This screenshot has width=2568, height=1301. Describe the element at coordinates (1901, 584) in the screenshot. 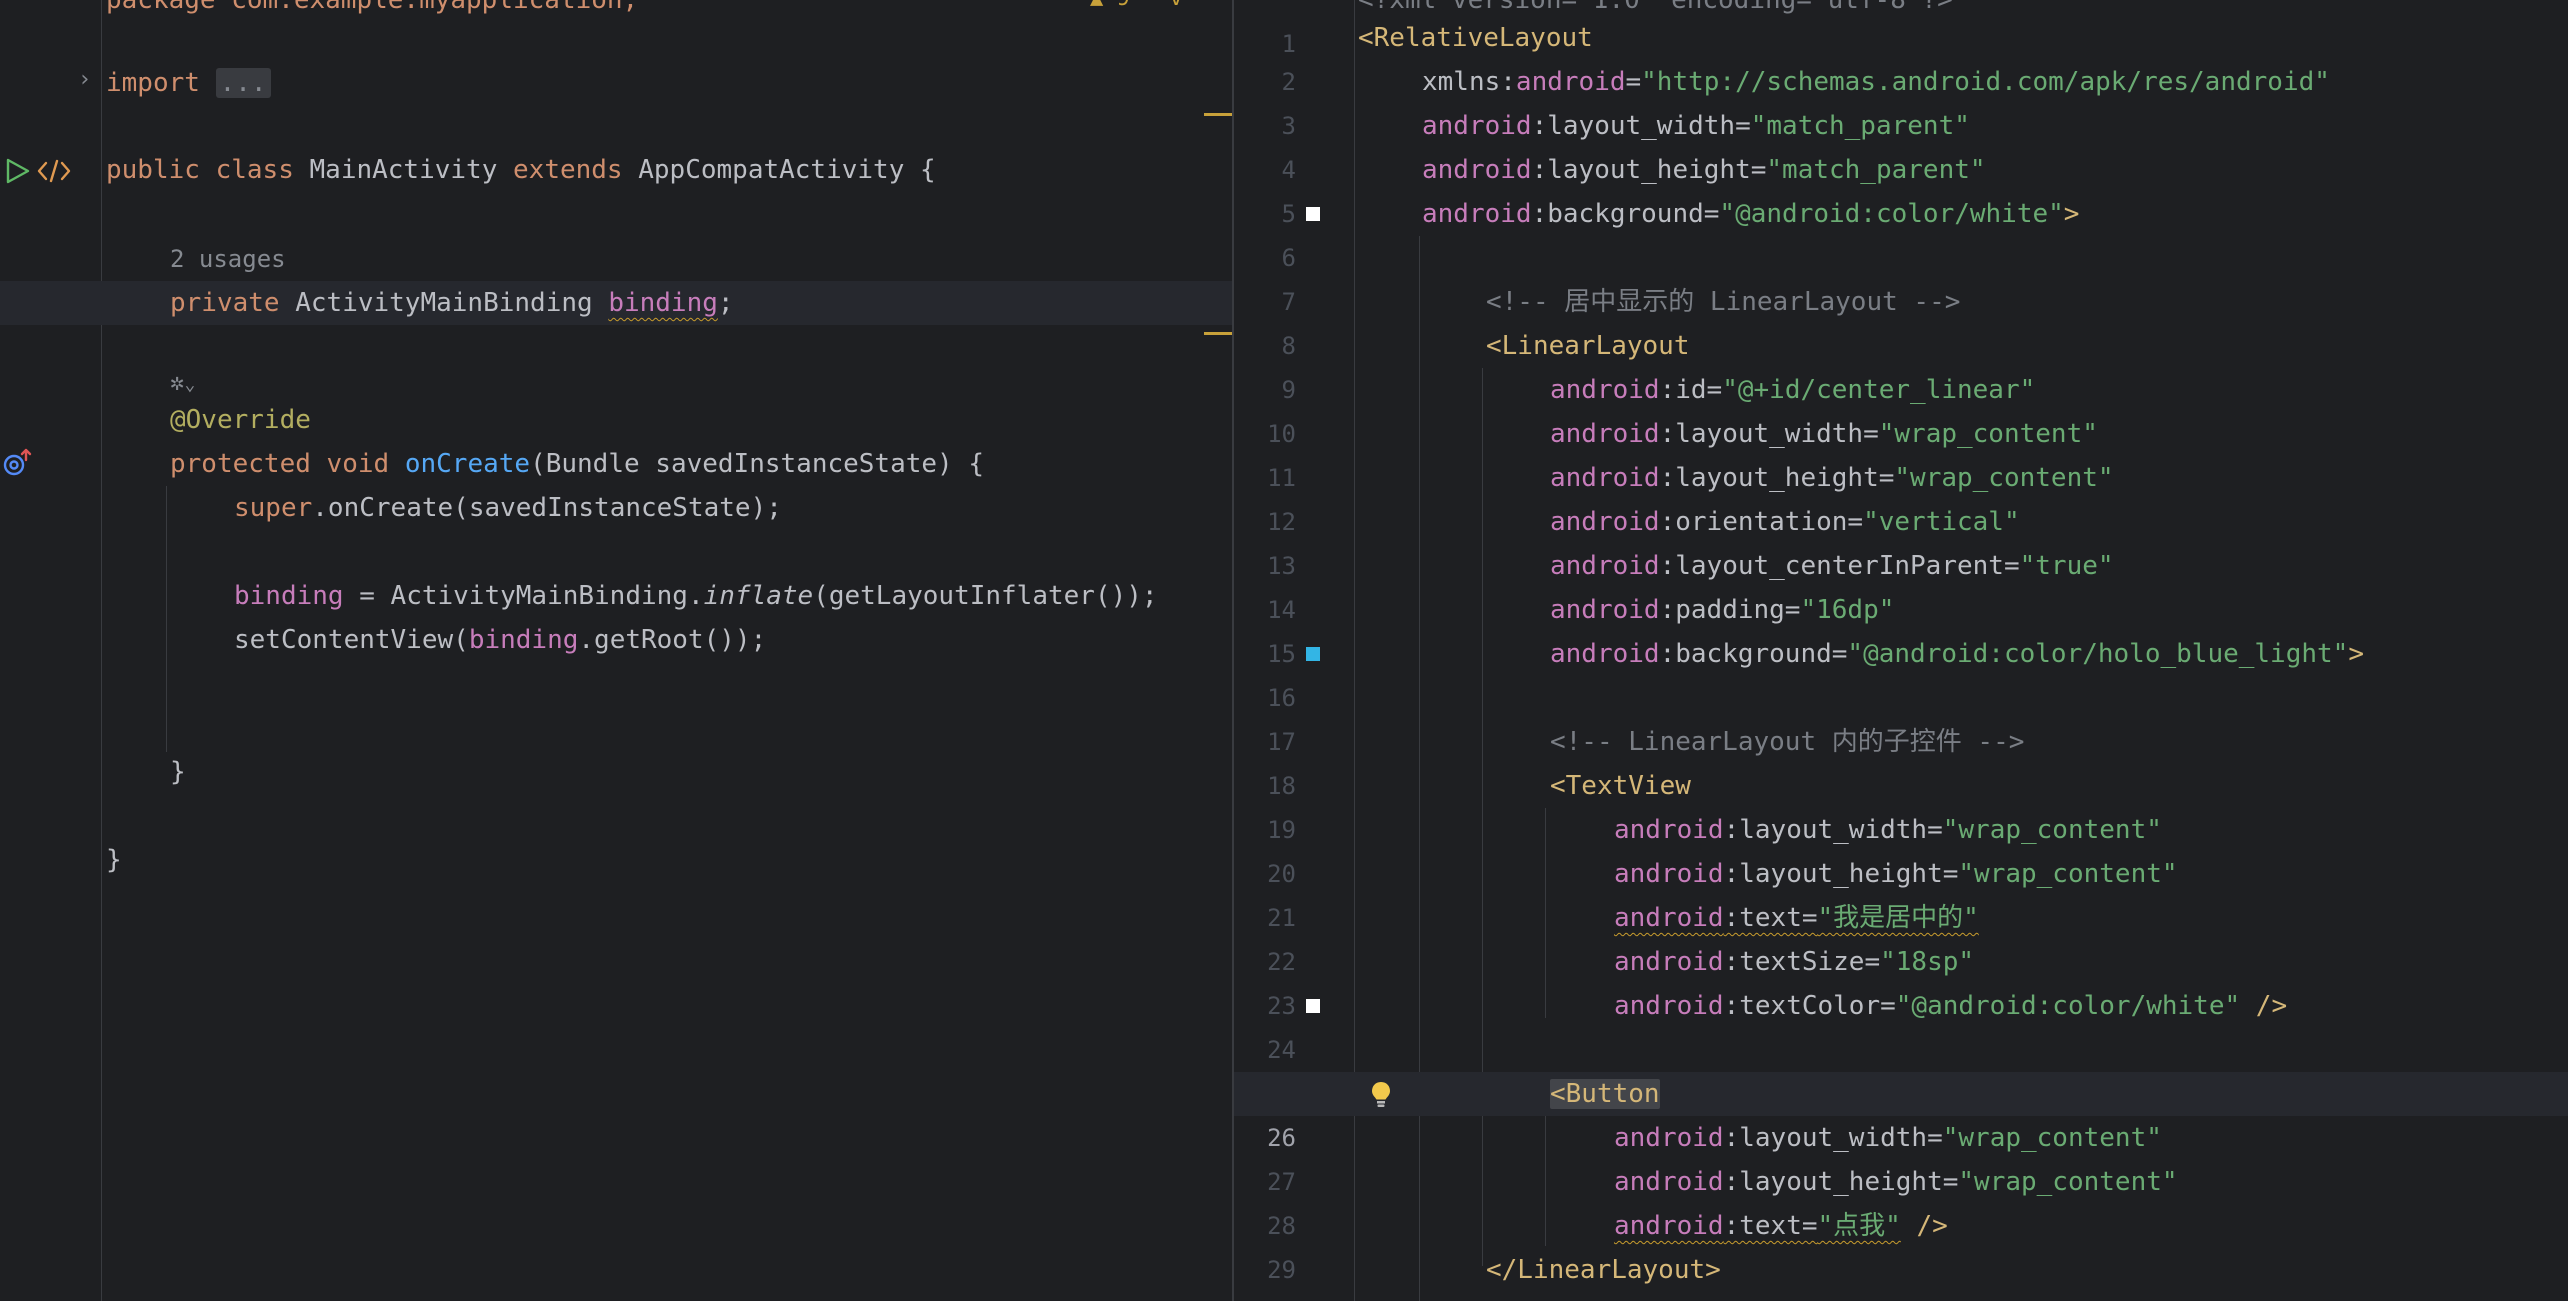

I see `xml-line-14: 14 android:layout_centerInParent="true"` at that location.